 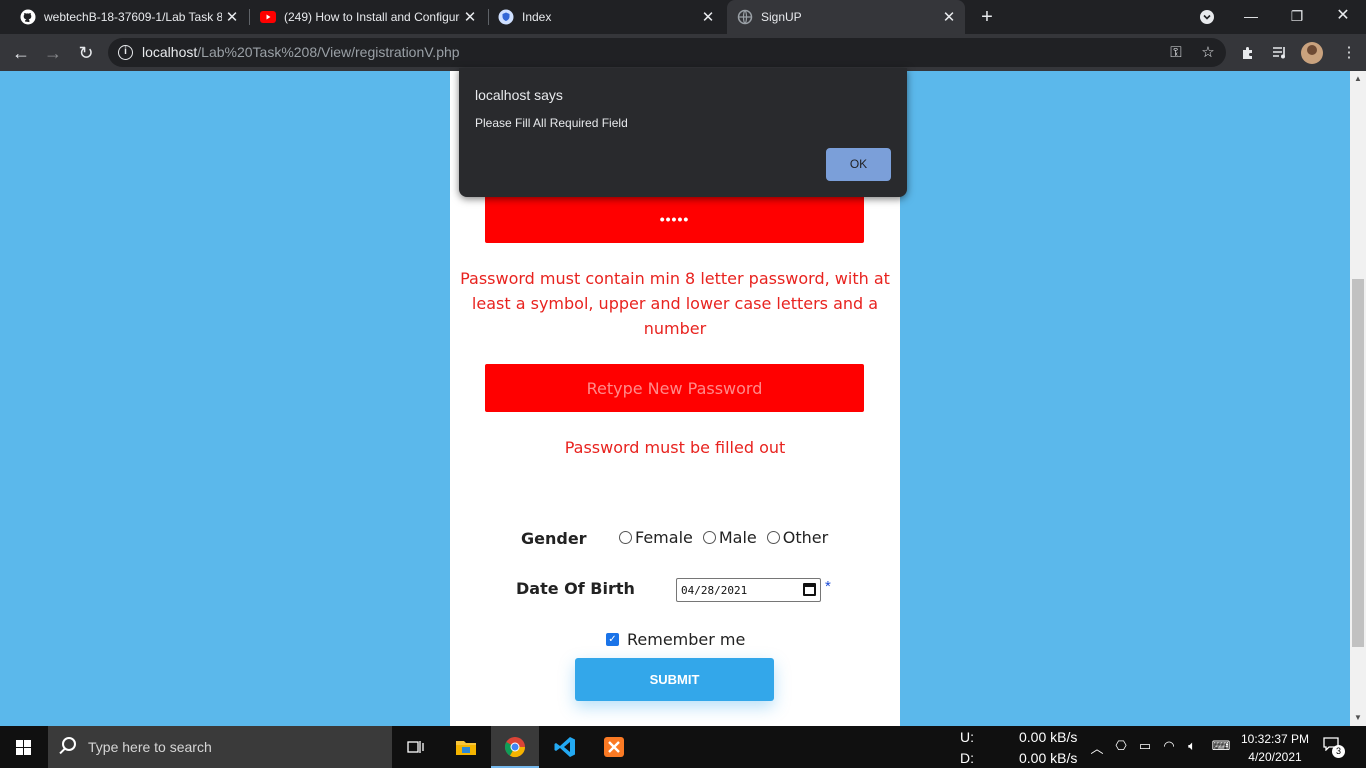 I want to click on ok-button: OK, so click(x=858, y=164).